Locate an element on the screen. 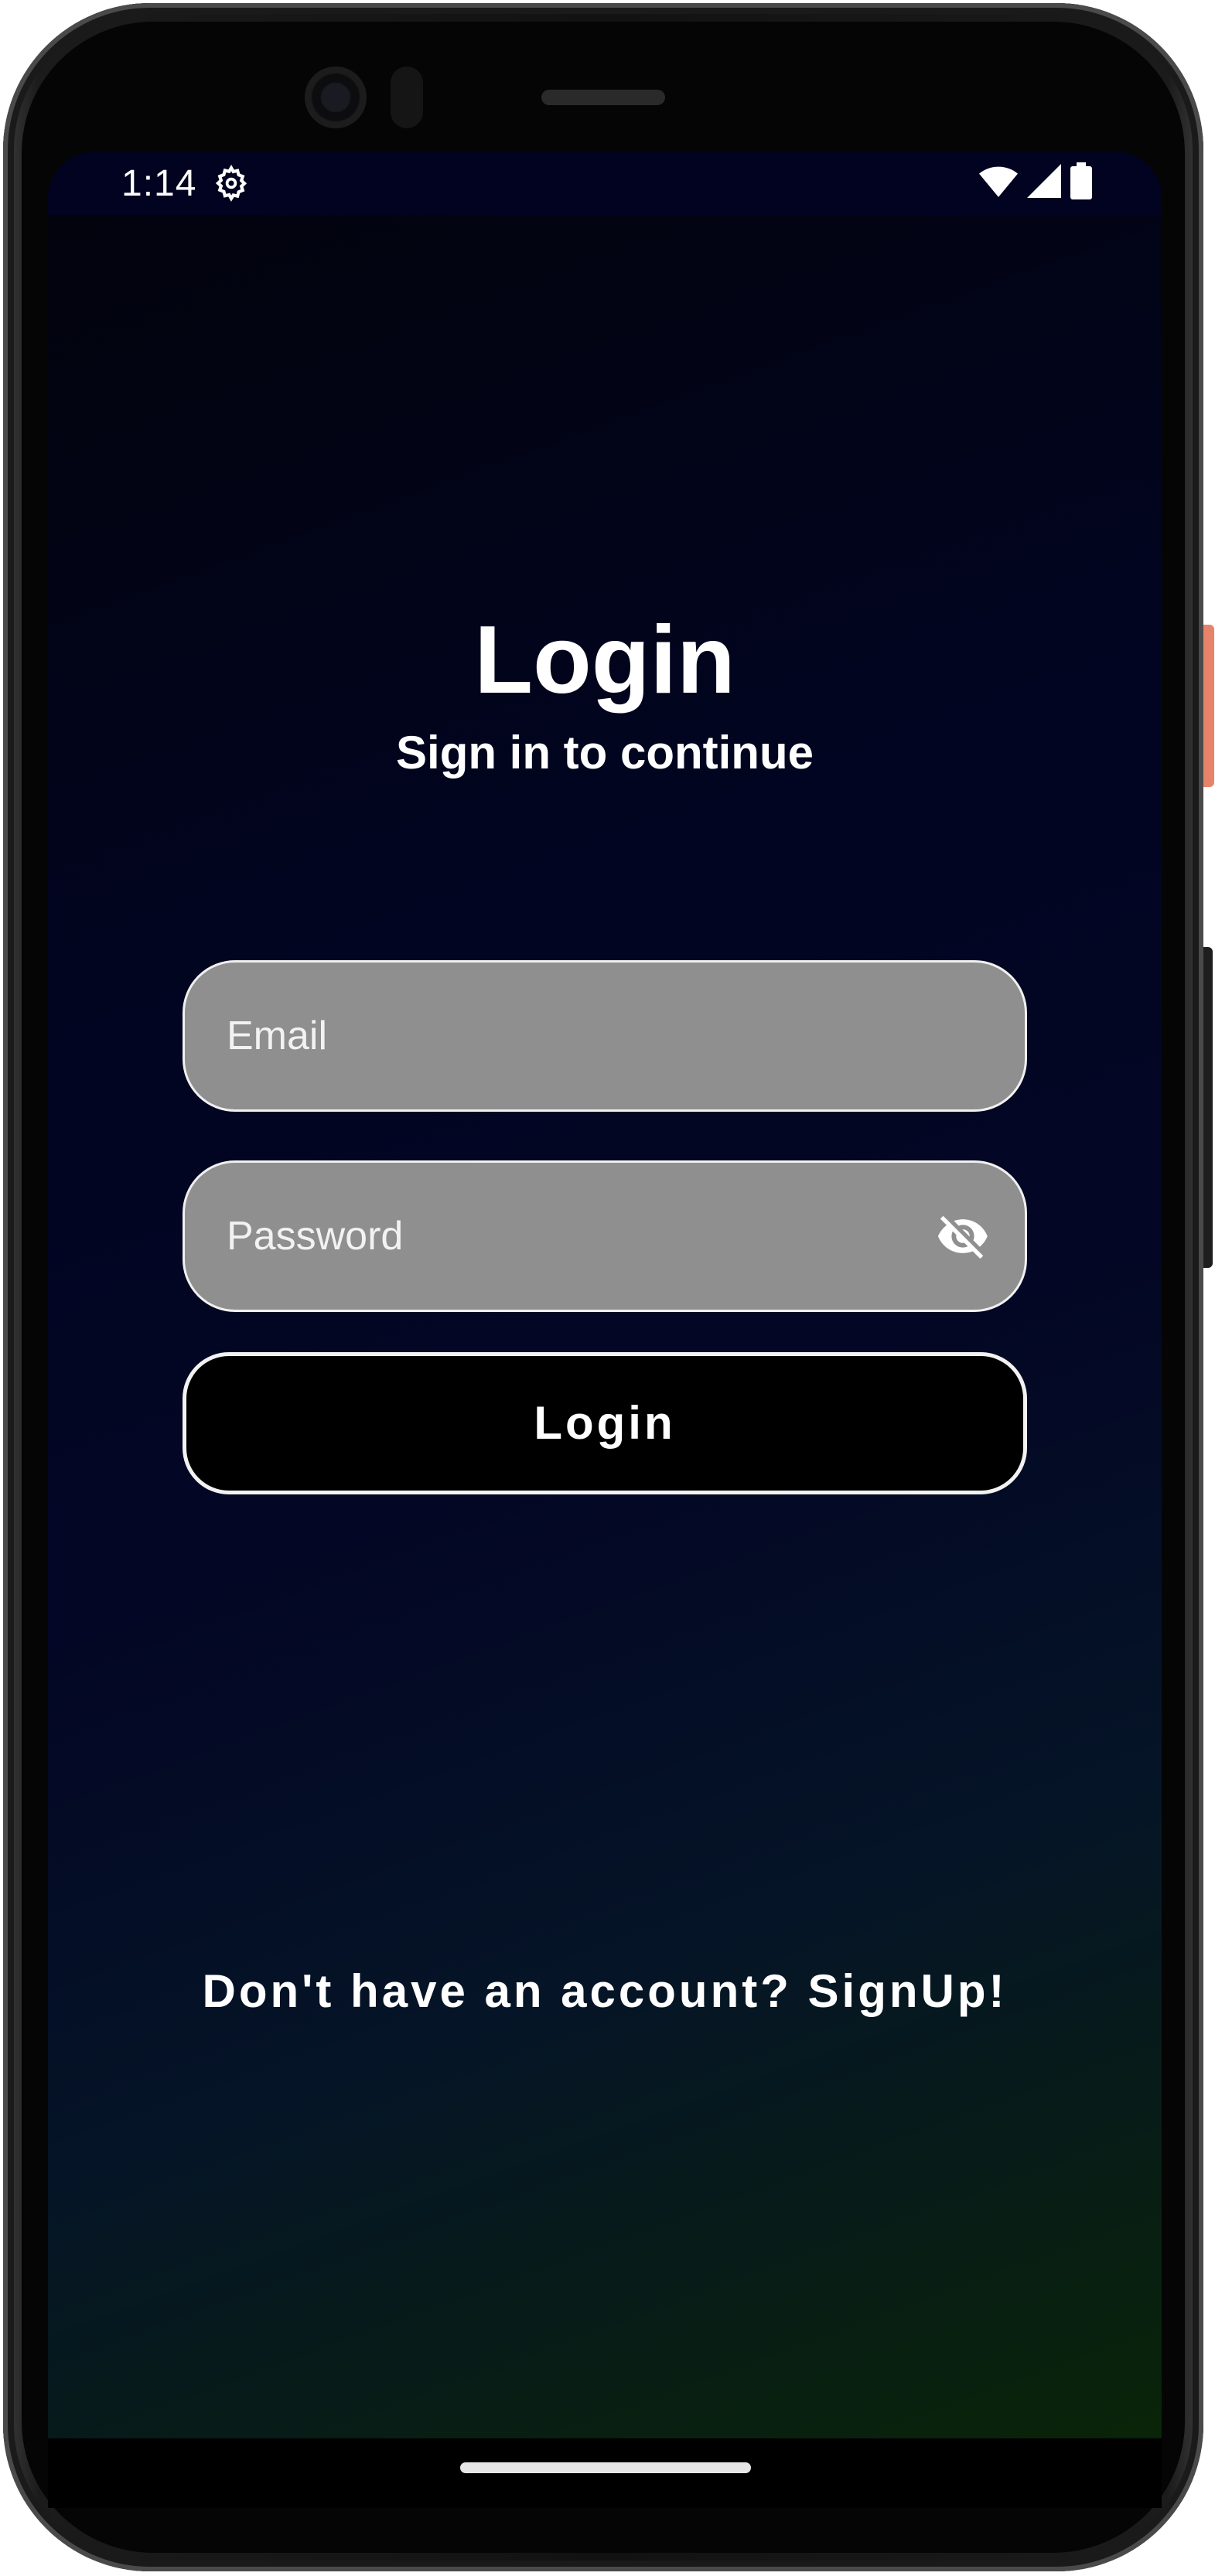  battery-icon is located at coordinates (1081, 180).